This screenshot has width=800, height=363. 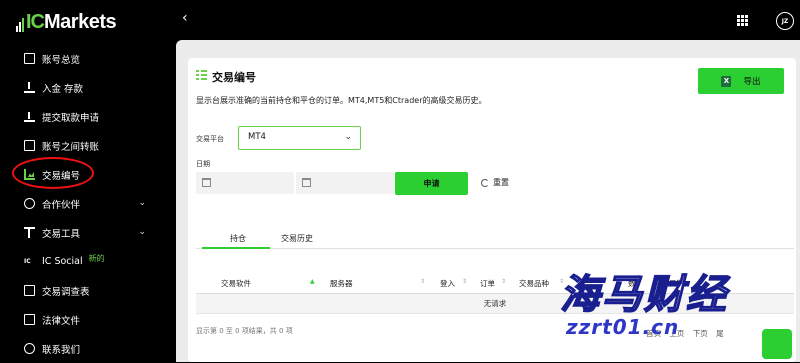 I want to click on pagination: 首页 上页 下页 尾, so click(x=688, y=333).